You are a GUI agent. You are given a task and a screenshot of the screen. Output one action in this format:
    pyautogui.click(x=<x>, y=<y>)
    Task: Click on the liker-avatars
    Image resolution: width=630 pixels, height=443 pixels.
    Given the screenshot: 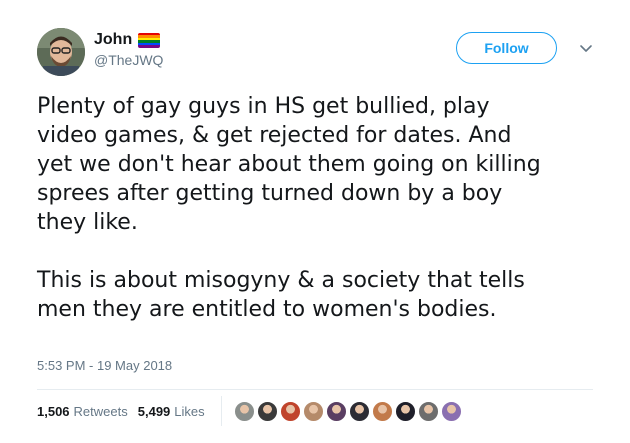 What is the action you would take?
    pyautogui.click(x=348, y=411)
    